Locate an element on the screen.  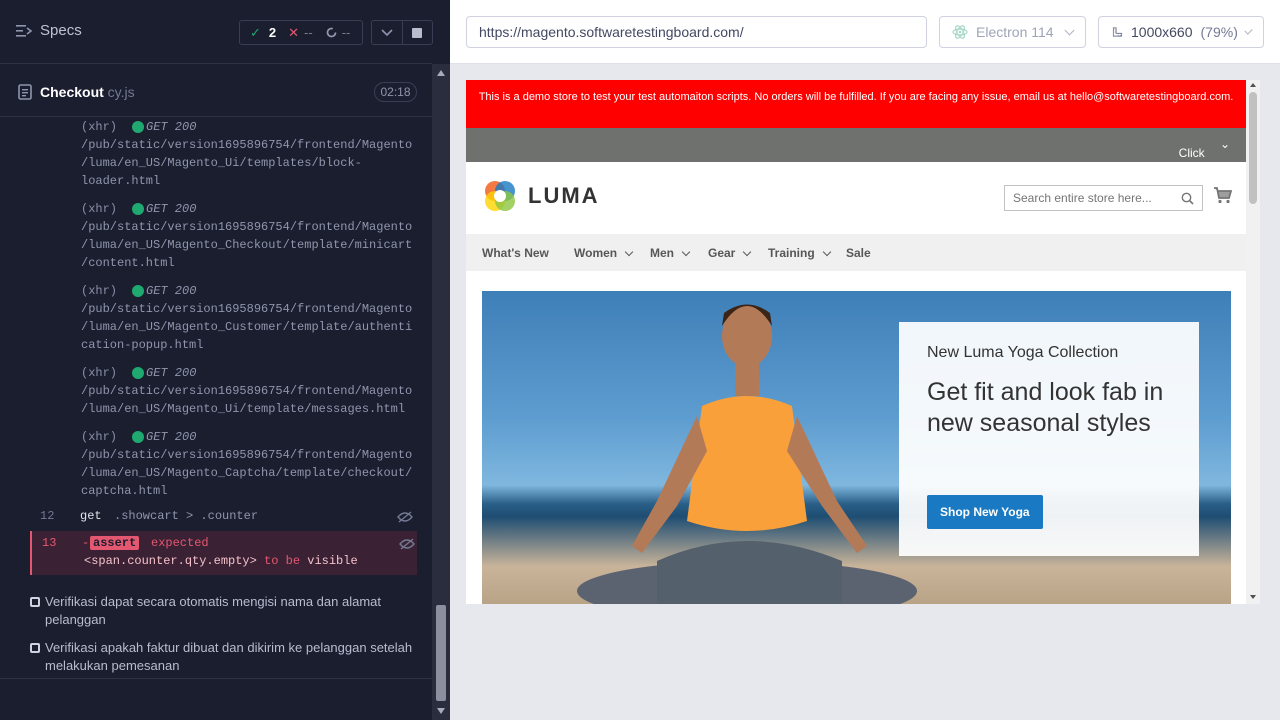
spec-file-name: Checkout cy.js is located at coordinates (87, 92).